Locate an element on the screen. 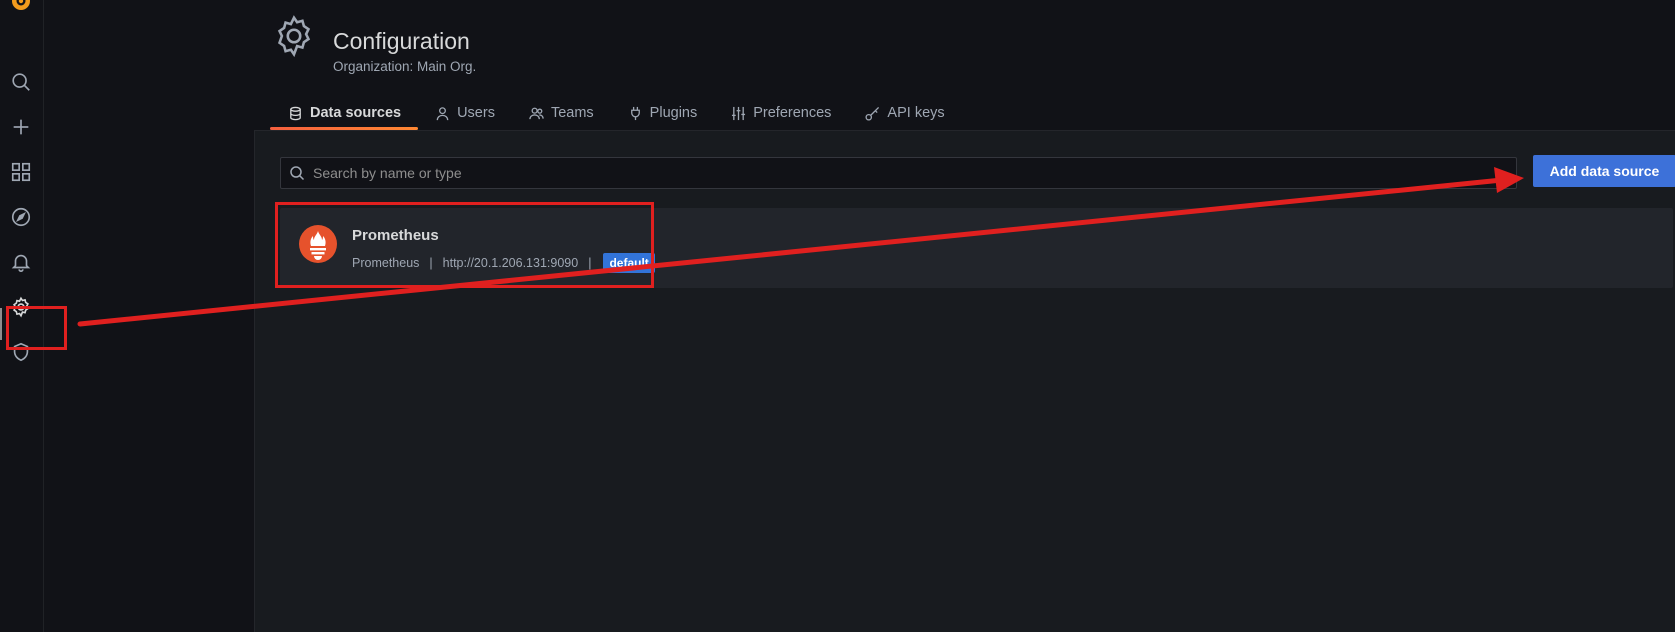  dashboards-icon is located at coordinates (21, 172).